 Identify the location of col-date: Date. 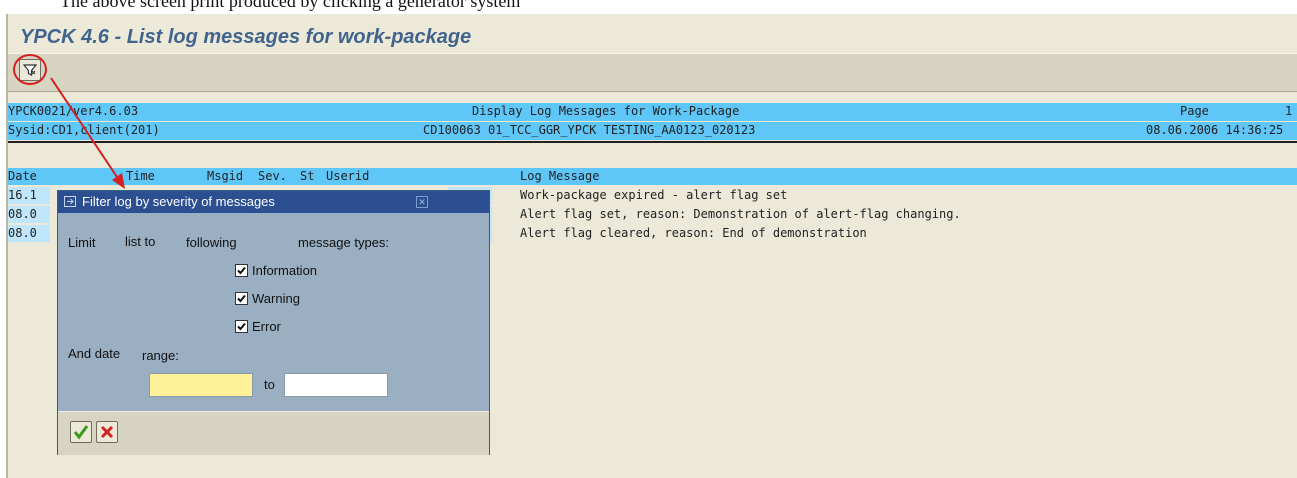
(22, 176).